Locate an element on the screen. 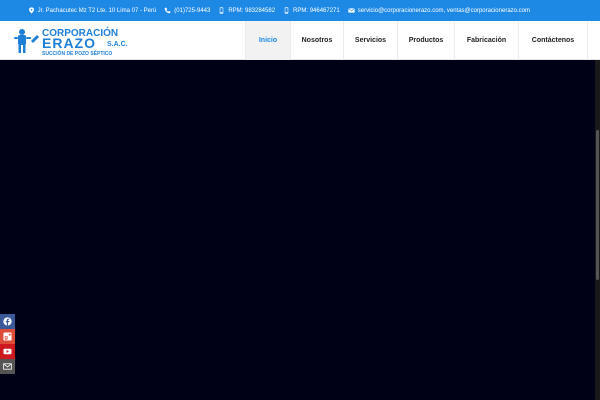  phone-icon is located at coordinates (167, 10).